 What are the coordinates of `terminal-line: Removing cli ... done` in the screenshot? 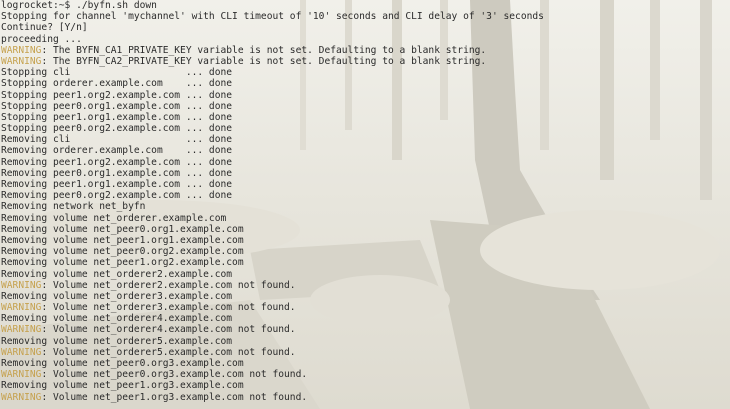 It's located at (365, 139).